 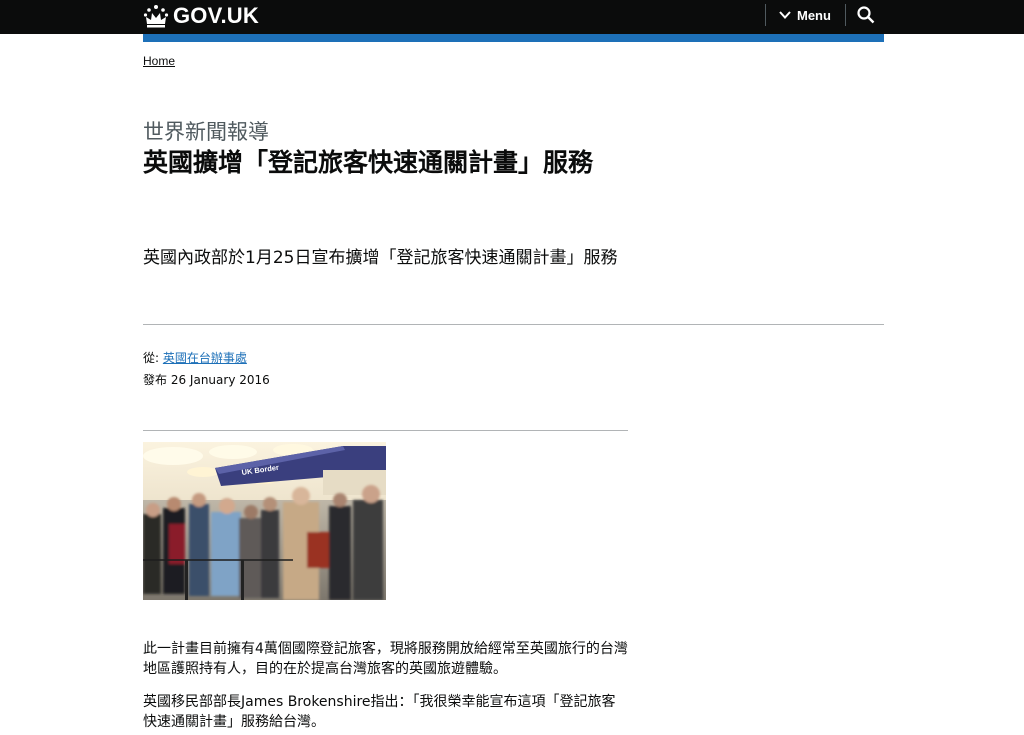 I want to click on govuk-logo-link: GOV.UK, so click(x=201, y=16).